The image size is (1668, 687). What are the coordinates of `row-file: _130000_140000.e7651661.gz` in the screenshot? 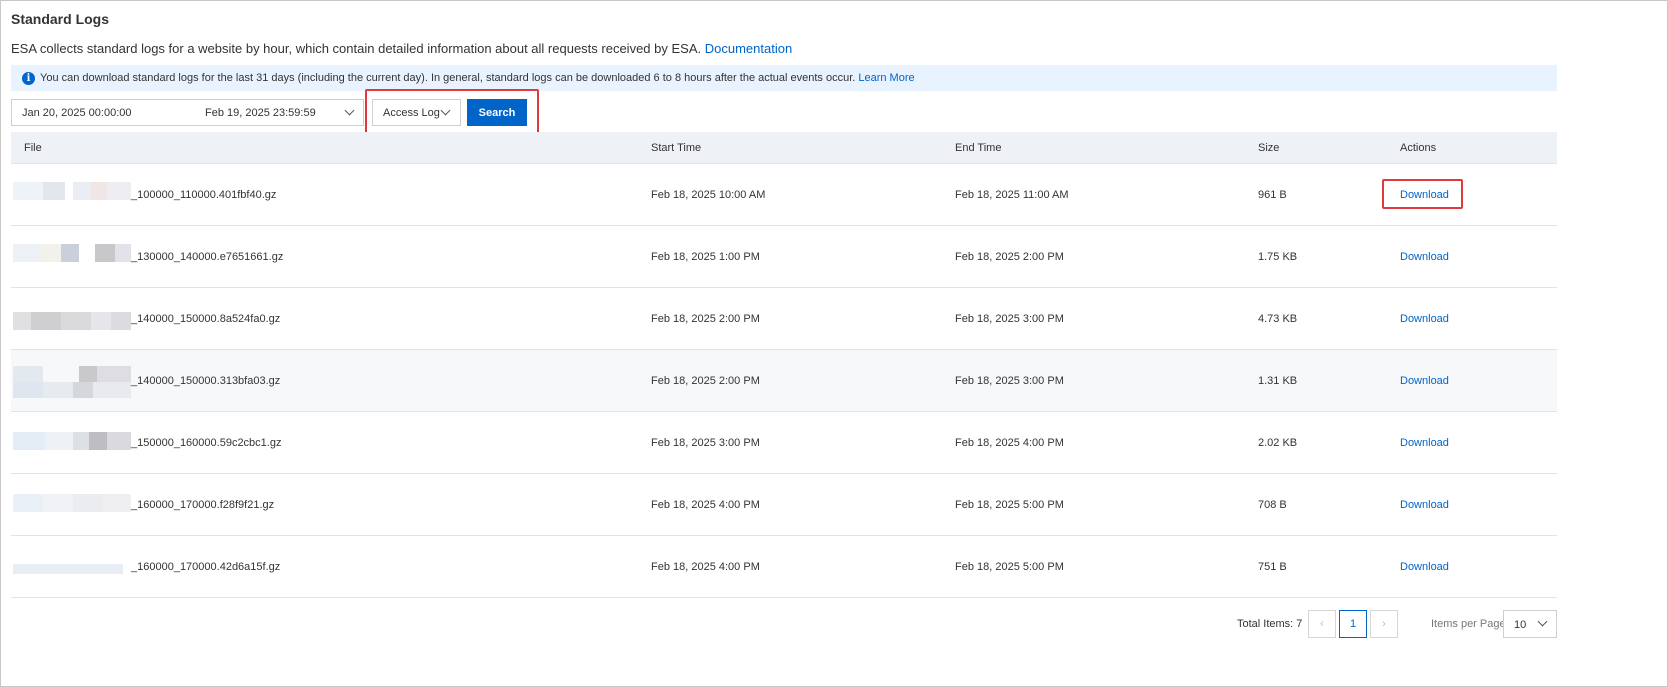 It's located at (207, 257).